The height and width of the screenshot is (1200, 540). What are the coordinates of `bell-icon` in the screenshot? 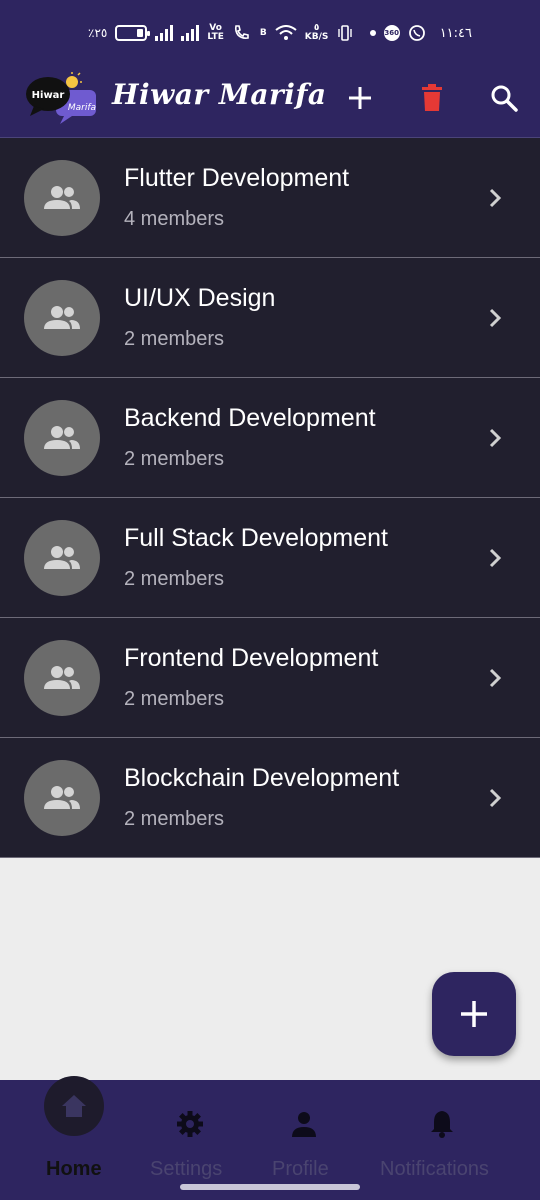 It's located at (442, 1124).